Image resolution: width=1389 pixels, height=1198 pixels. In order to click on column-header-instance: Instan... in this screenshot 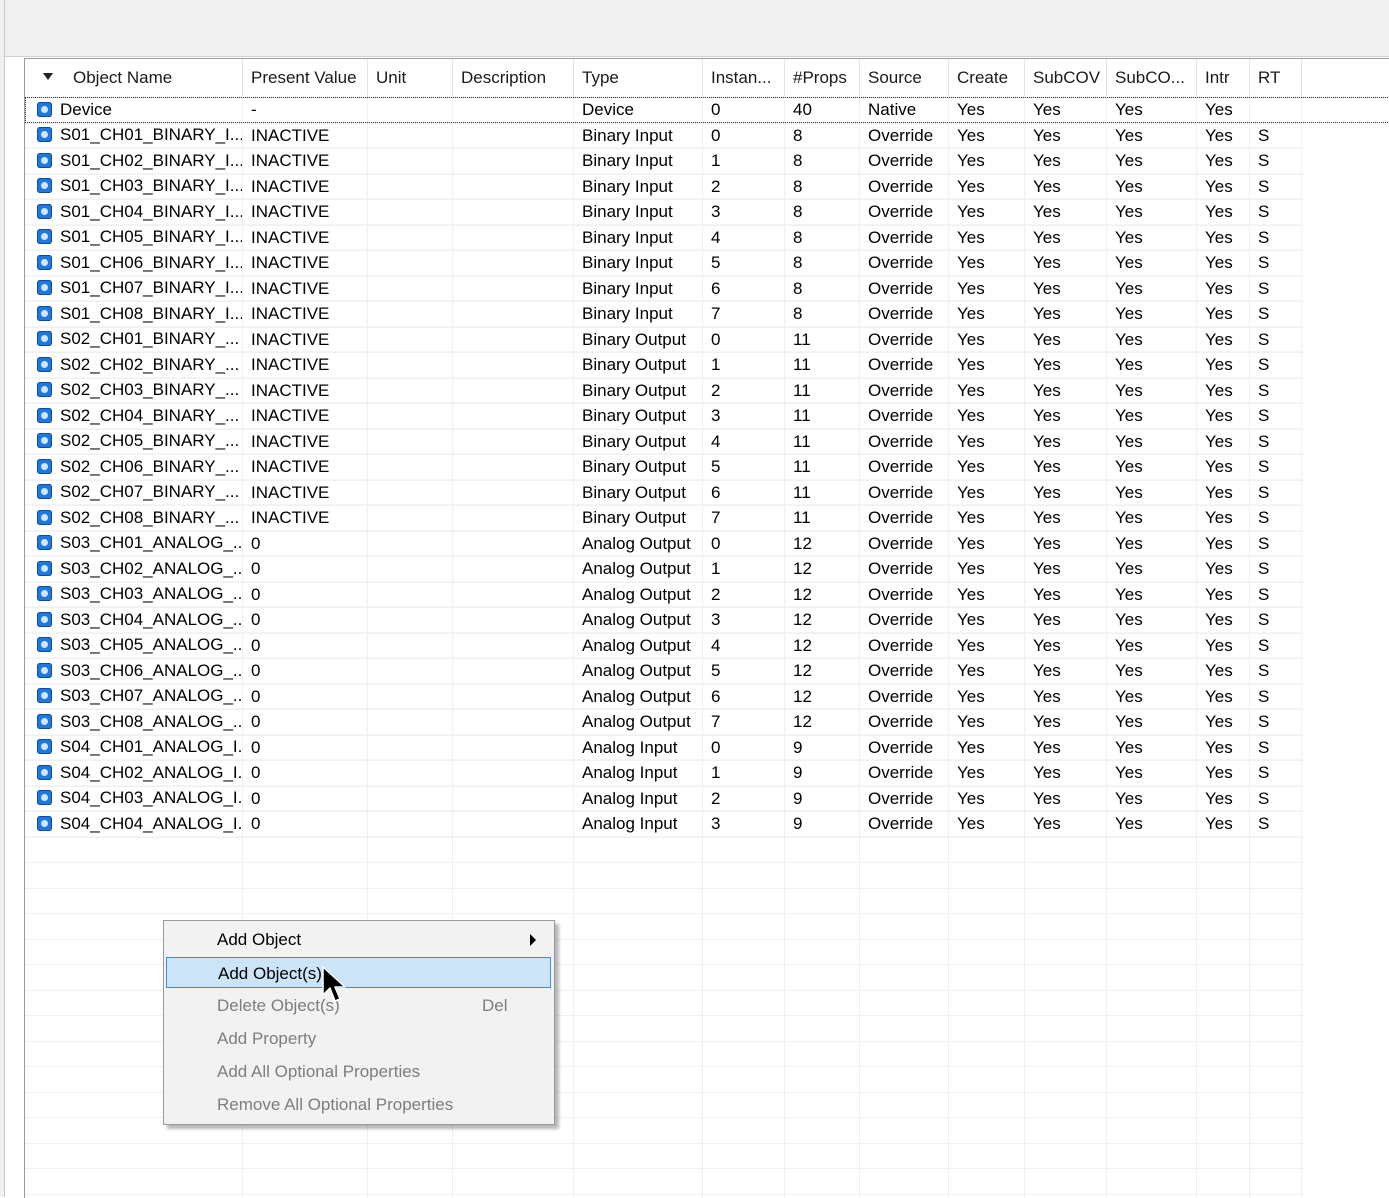, I will do `click(744, 78)`.